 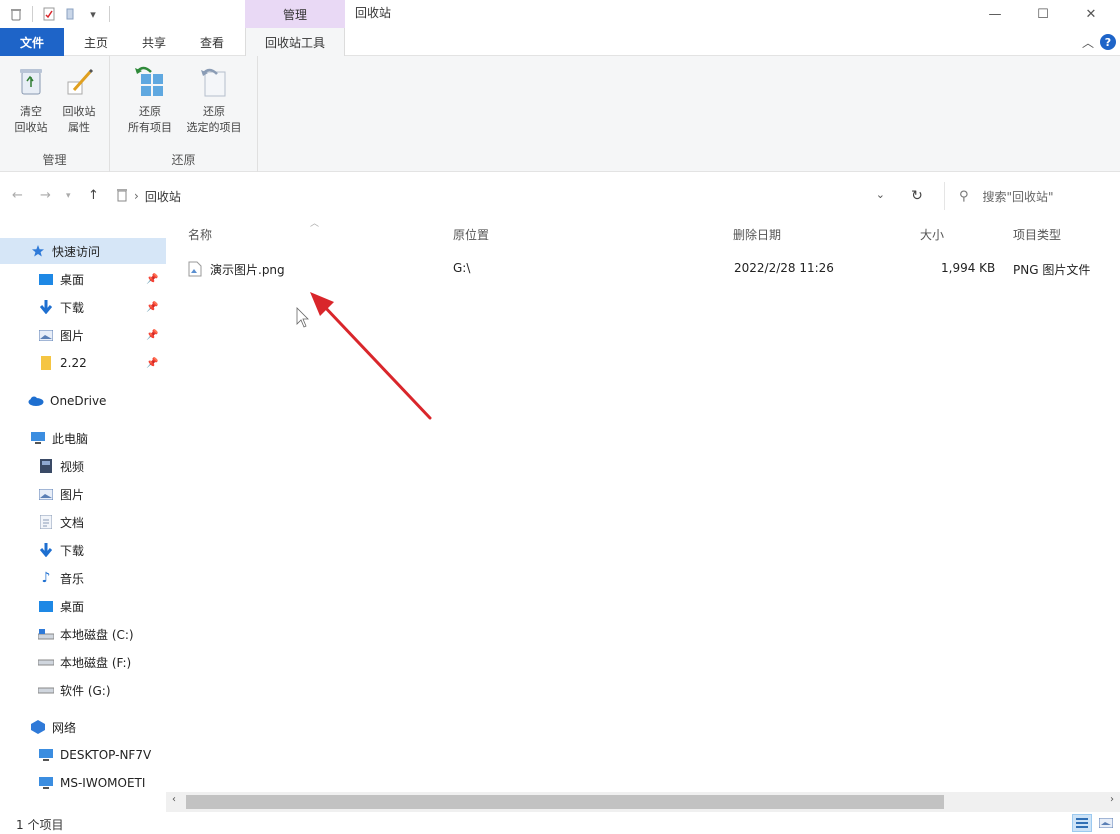 What do you see at coordinates (72, 335) in the screenshot?
I see `sidebar-item-label: 图片` at bounding box center [72, 335].